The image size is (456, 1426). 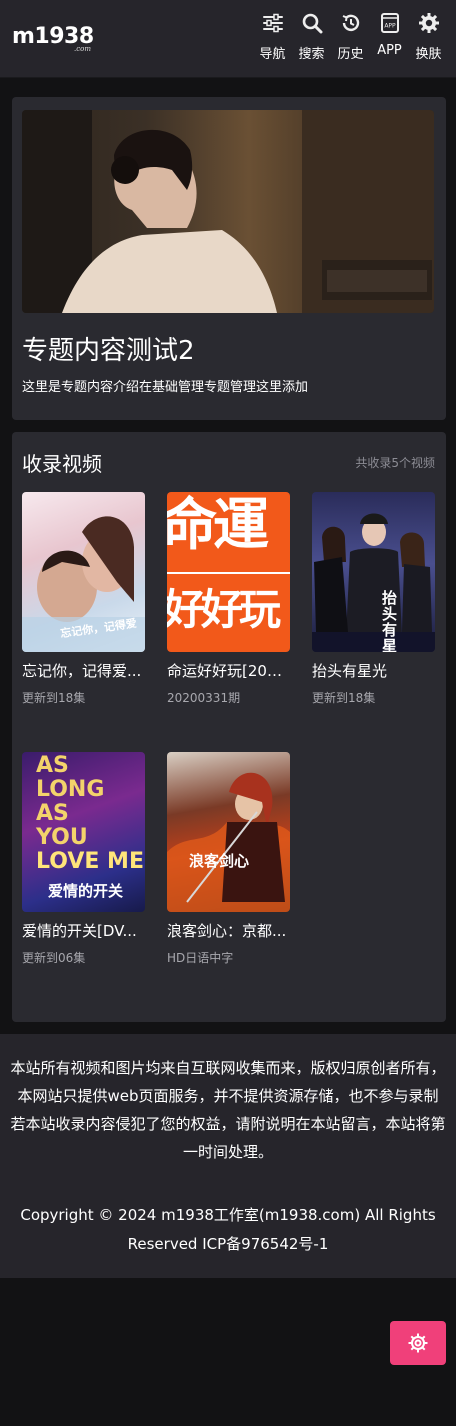 What do you see at coordinates (272, 54) in the screenshot?
I see `nav-menu-label: 导航` at bounding box center [272, 54].